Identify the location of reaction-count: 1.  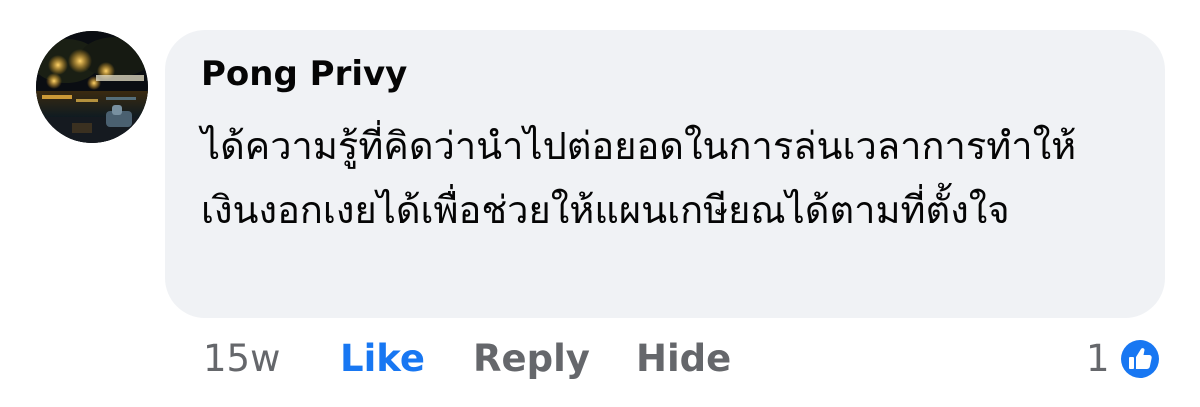
(1098, 358).